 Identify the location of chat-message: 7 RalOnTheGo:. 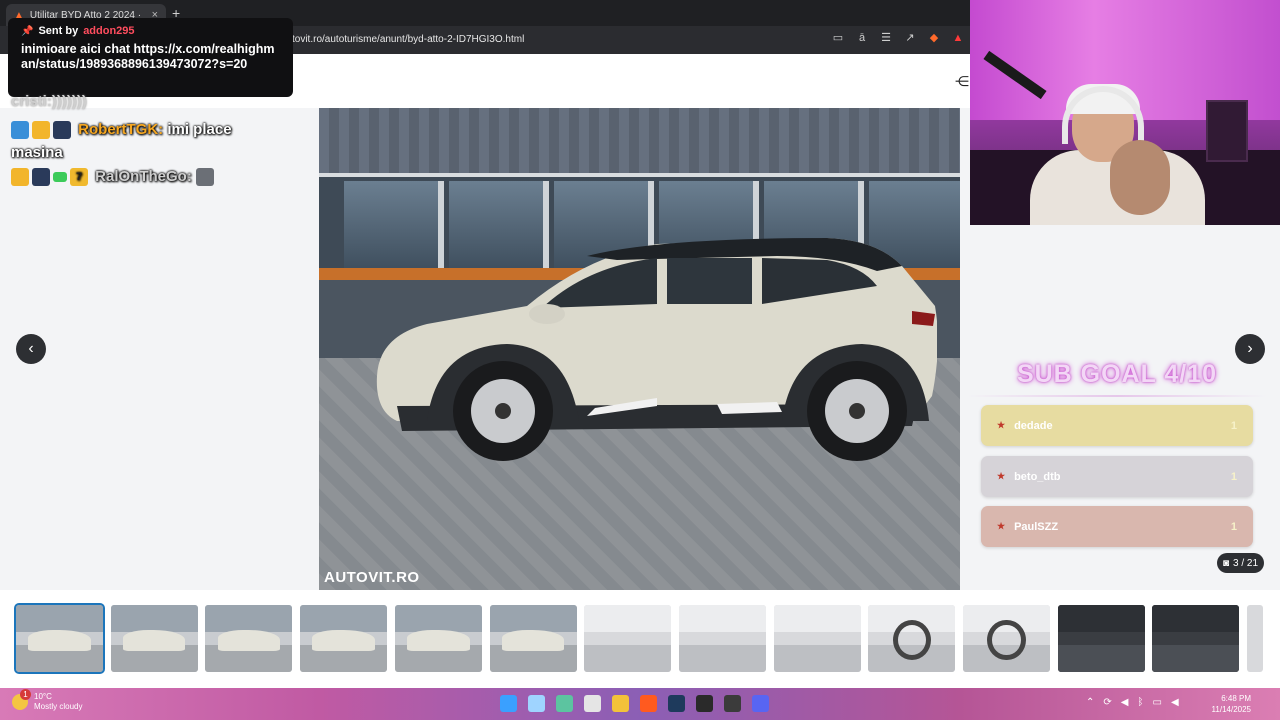
(114, 177).